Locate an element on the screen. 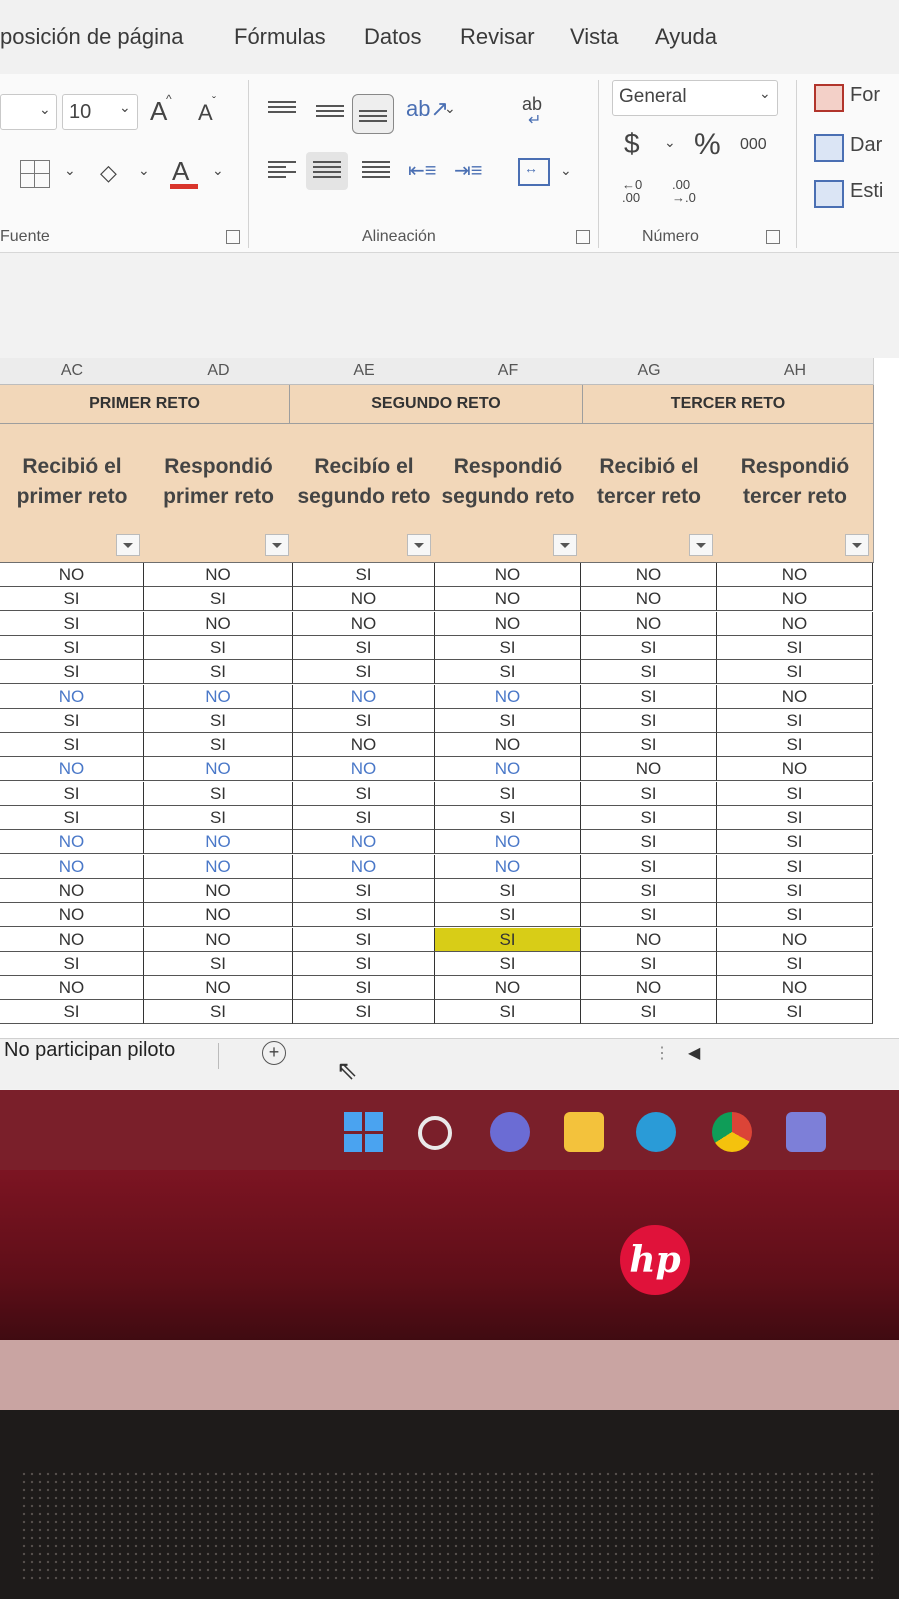 Image resolution: width=899 pixels, height=1599 pixels. tab-help: Ayuda is located at coordinates (686, 37).